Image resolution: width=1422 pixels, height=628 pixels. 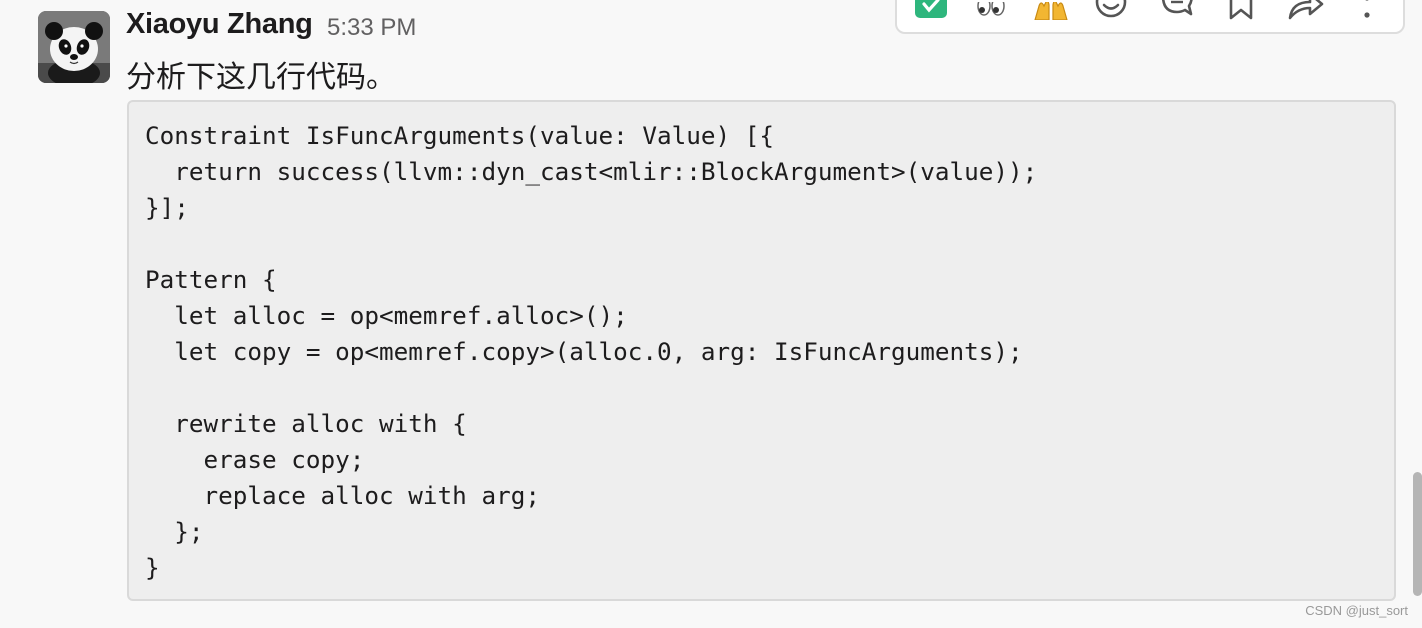 I want to click on bookmark-icon, so click(x=1241, y=10).